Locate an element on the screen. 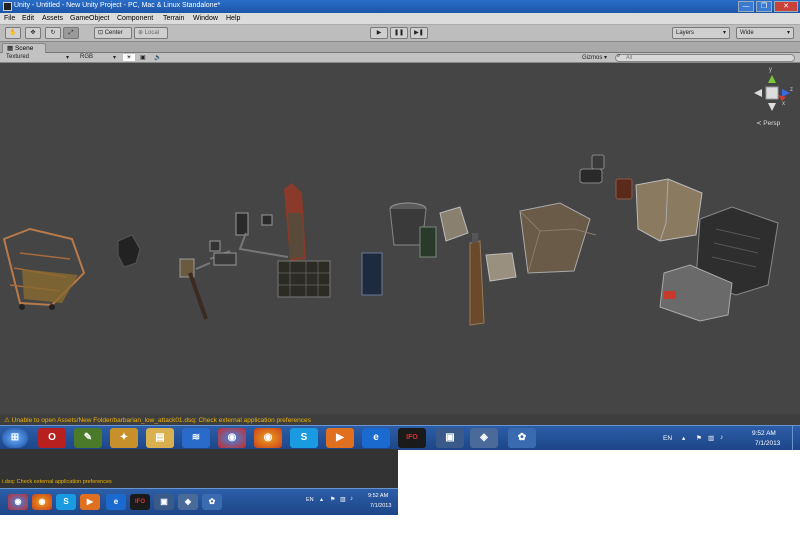 The width and height of the screenshot is (800, 533). tab-scene-label: Scene is located at coordinates (24, 48).